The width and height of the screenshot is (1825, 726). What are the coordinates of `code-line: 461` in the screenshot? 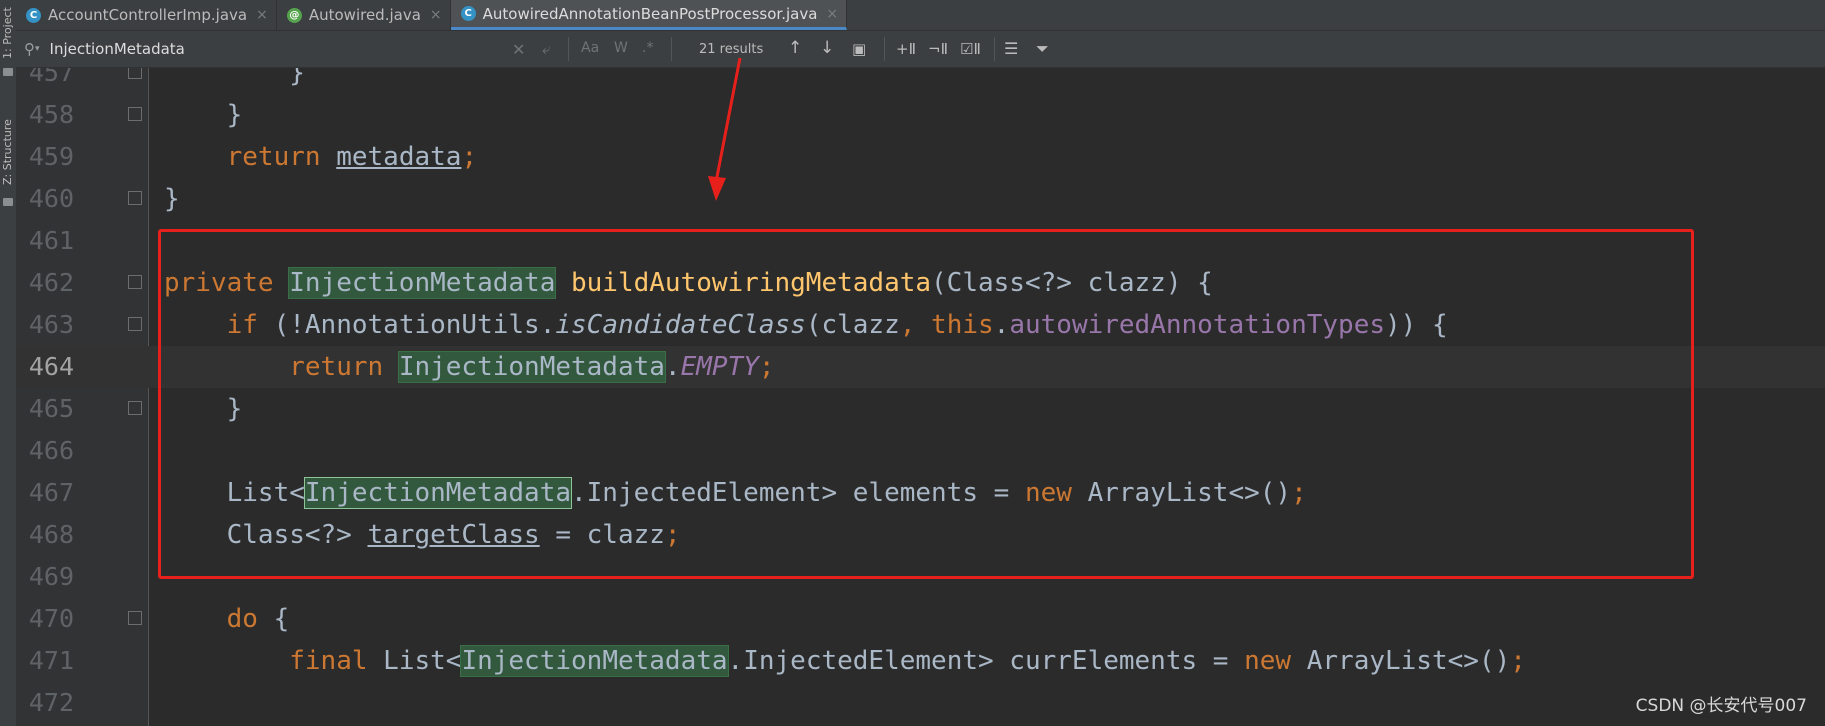 It's located at (920, 241).